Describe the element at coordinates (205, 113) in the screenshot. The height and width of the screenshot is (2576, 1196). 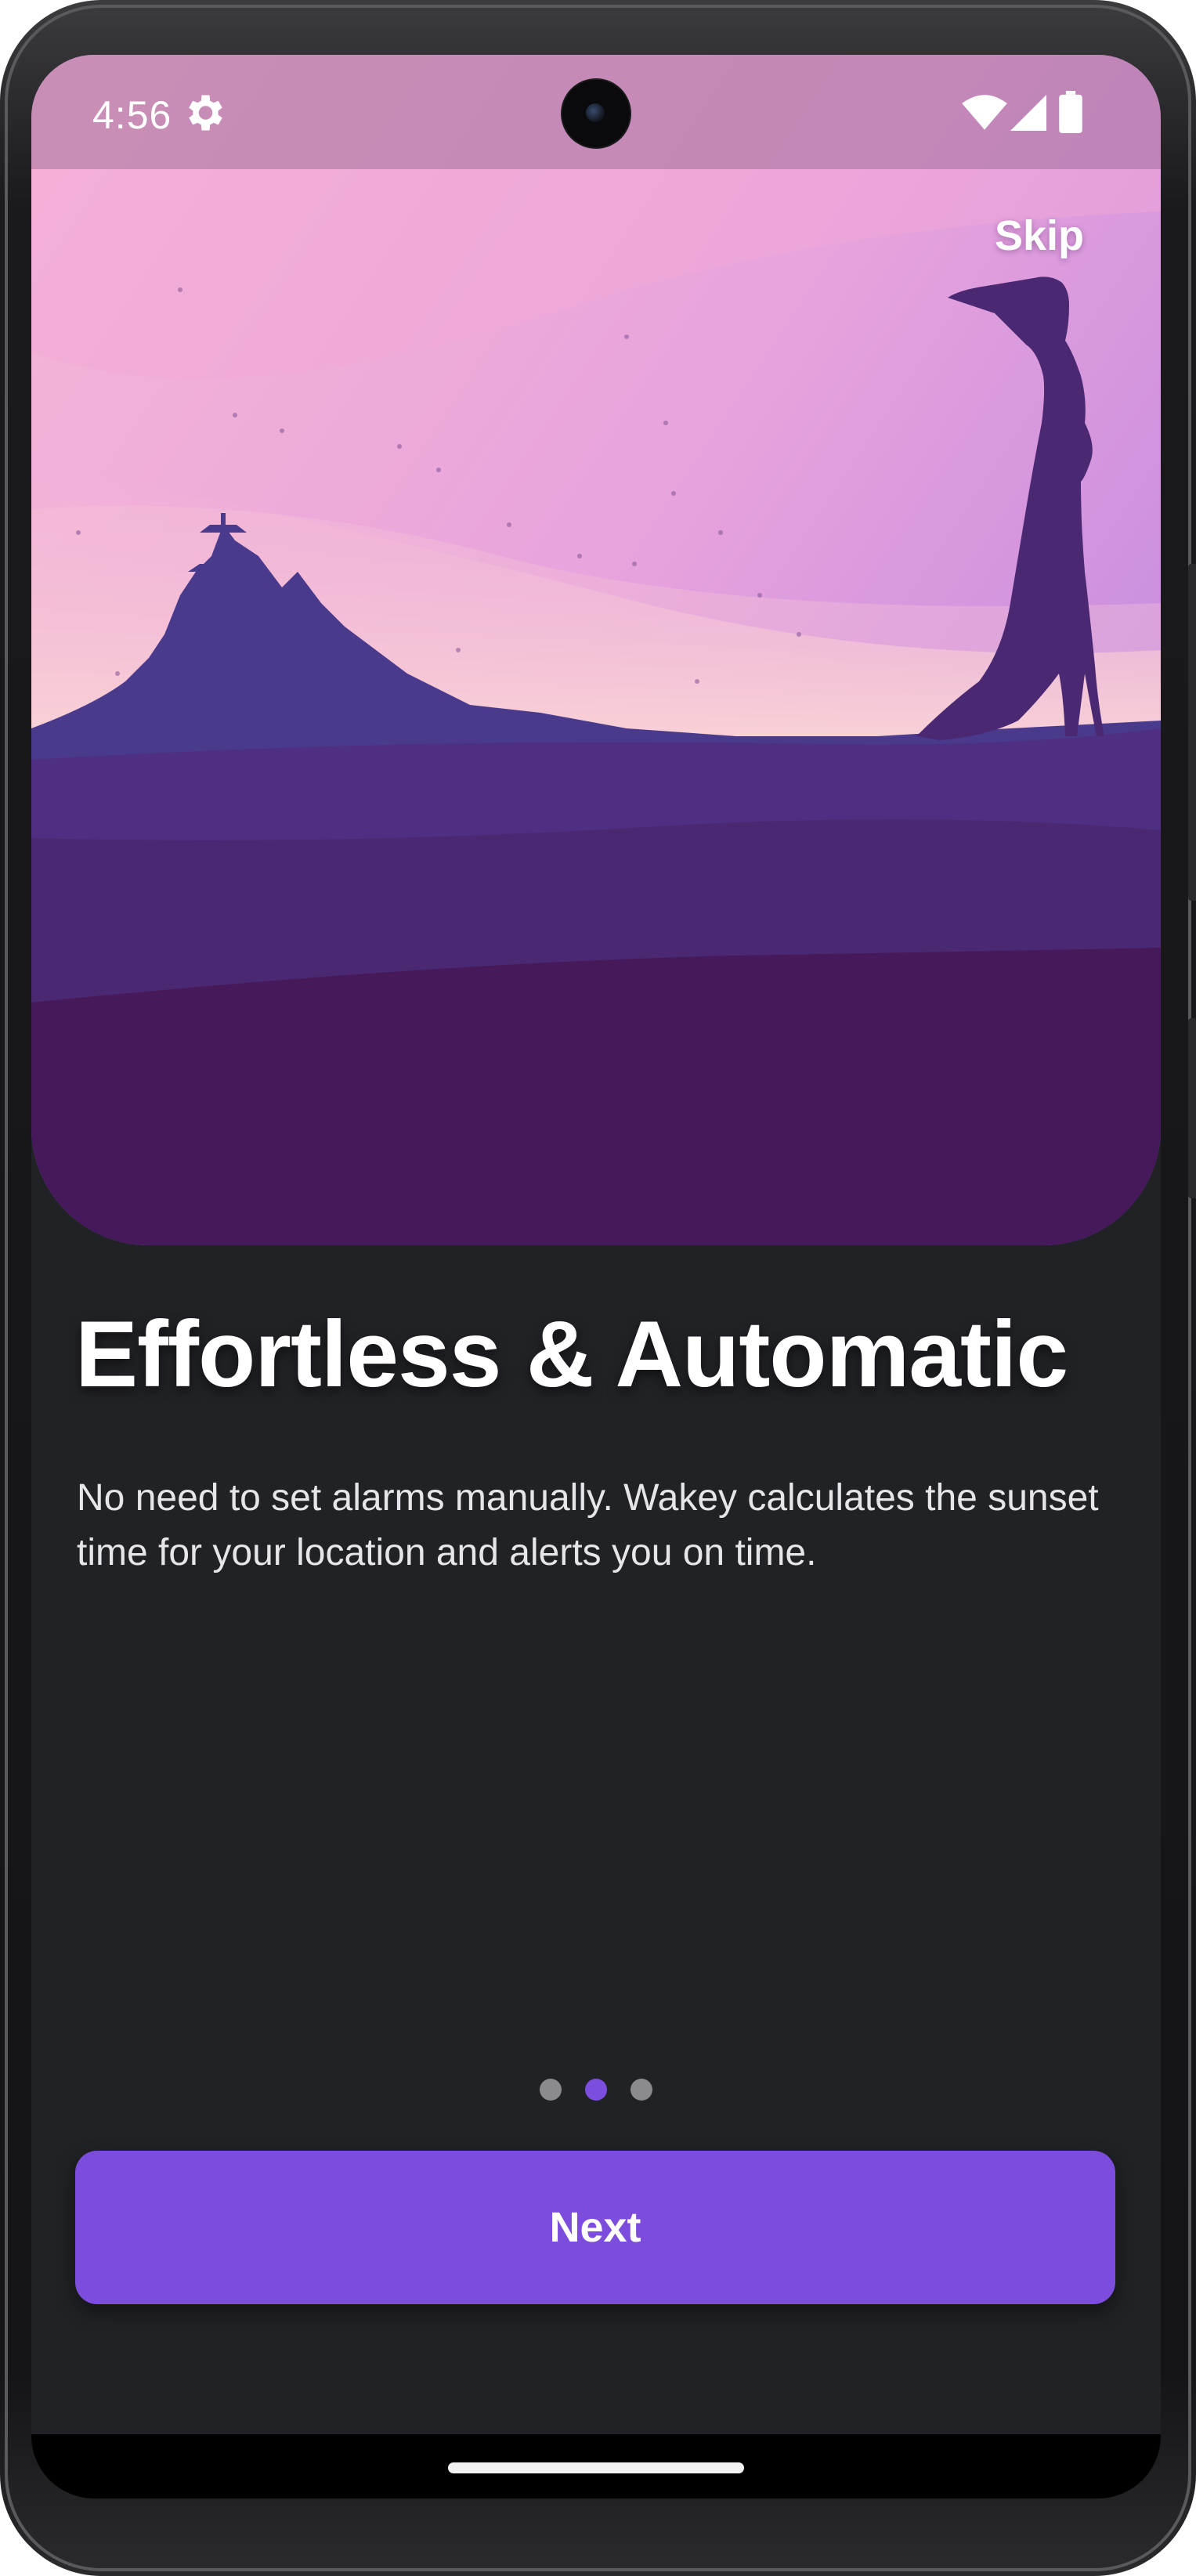
I see `gear-icon` at that location.